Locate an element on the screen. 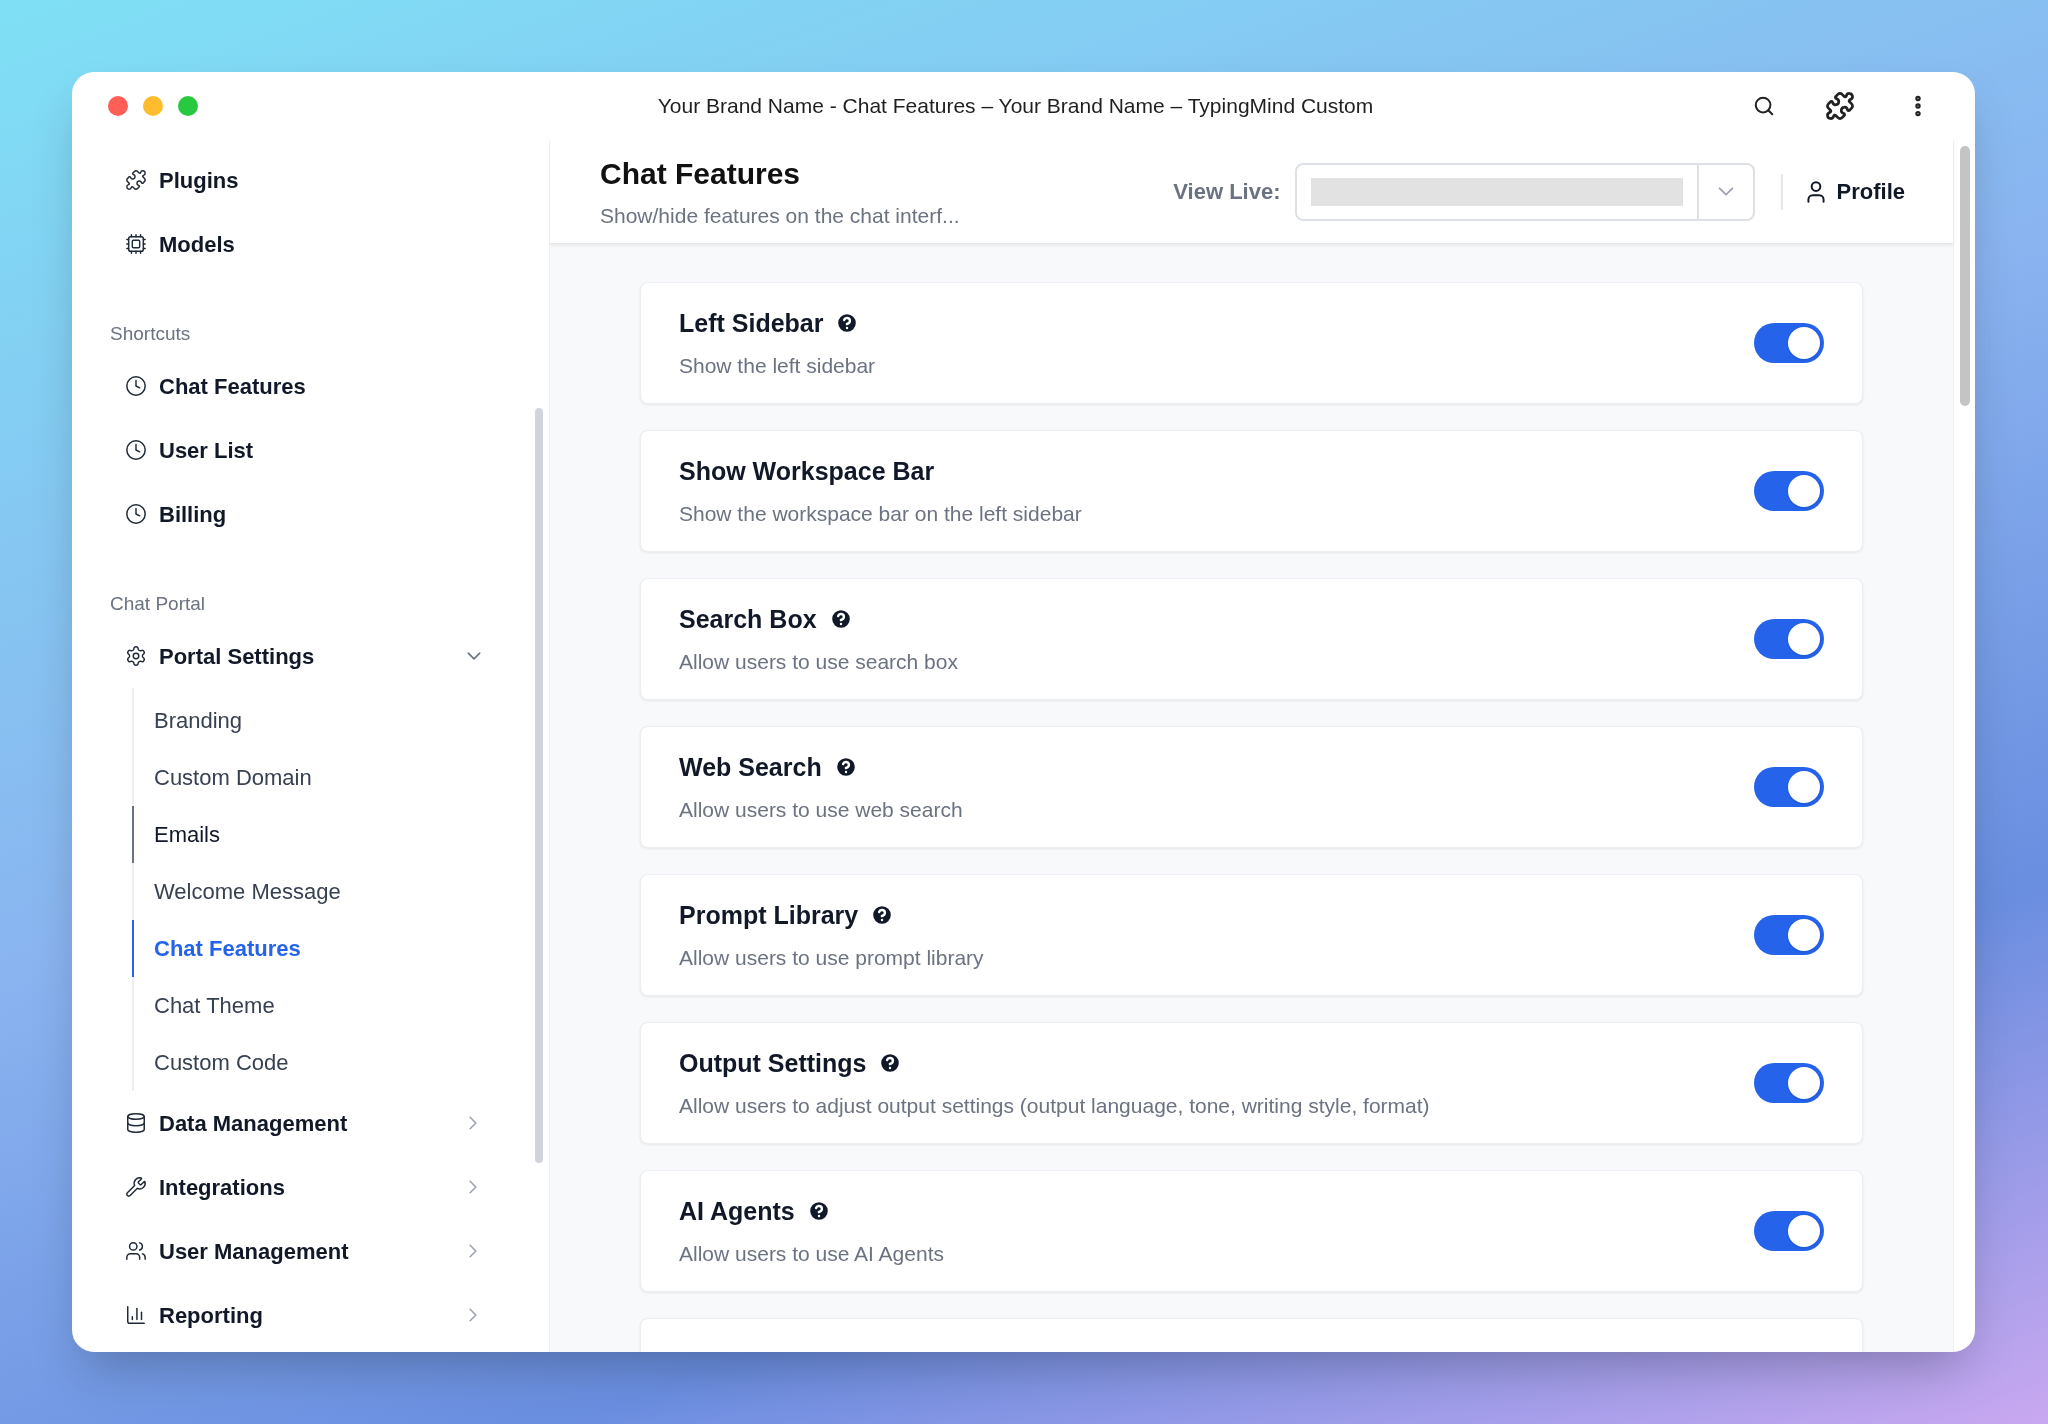 The image size is (2048, 1424). feature-title: Show Workspace Bar is located at coordinates (807, 471).